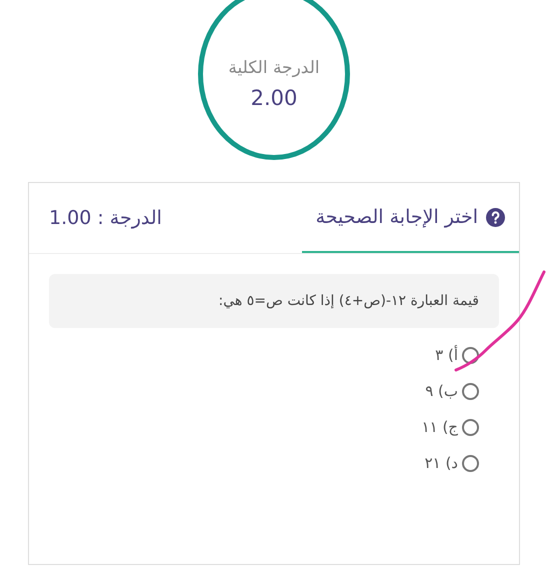 This screenshot has width=547, height=575. Describe the element at coordinates (441, 391) in the screenshot. I see `option-label: ب) ٩` at that location.